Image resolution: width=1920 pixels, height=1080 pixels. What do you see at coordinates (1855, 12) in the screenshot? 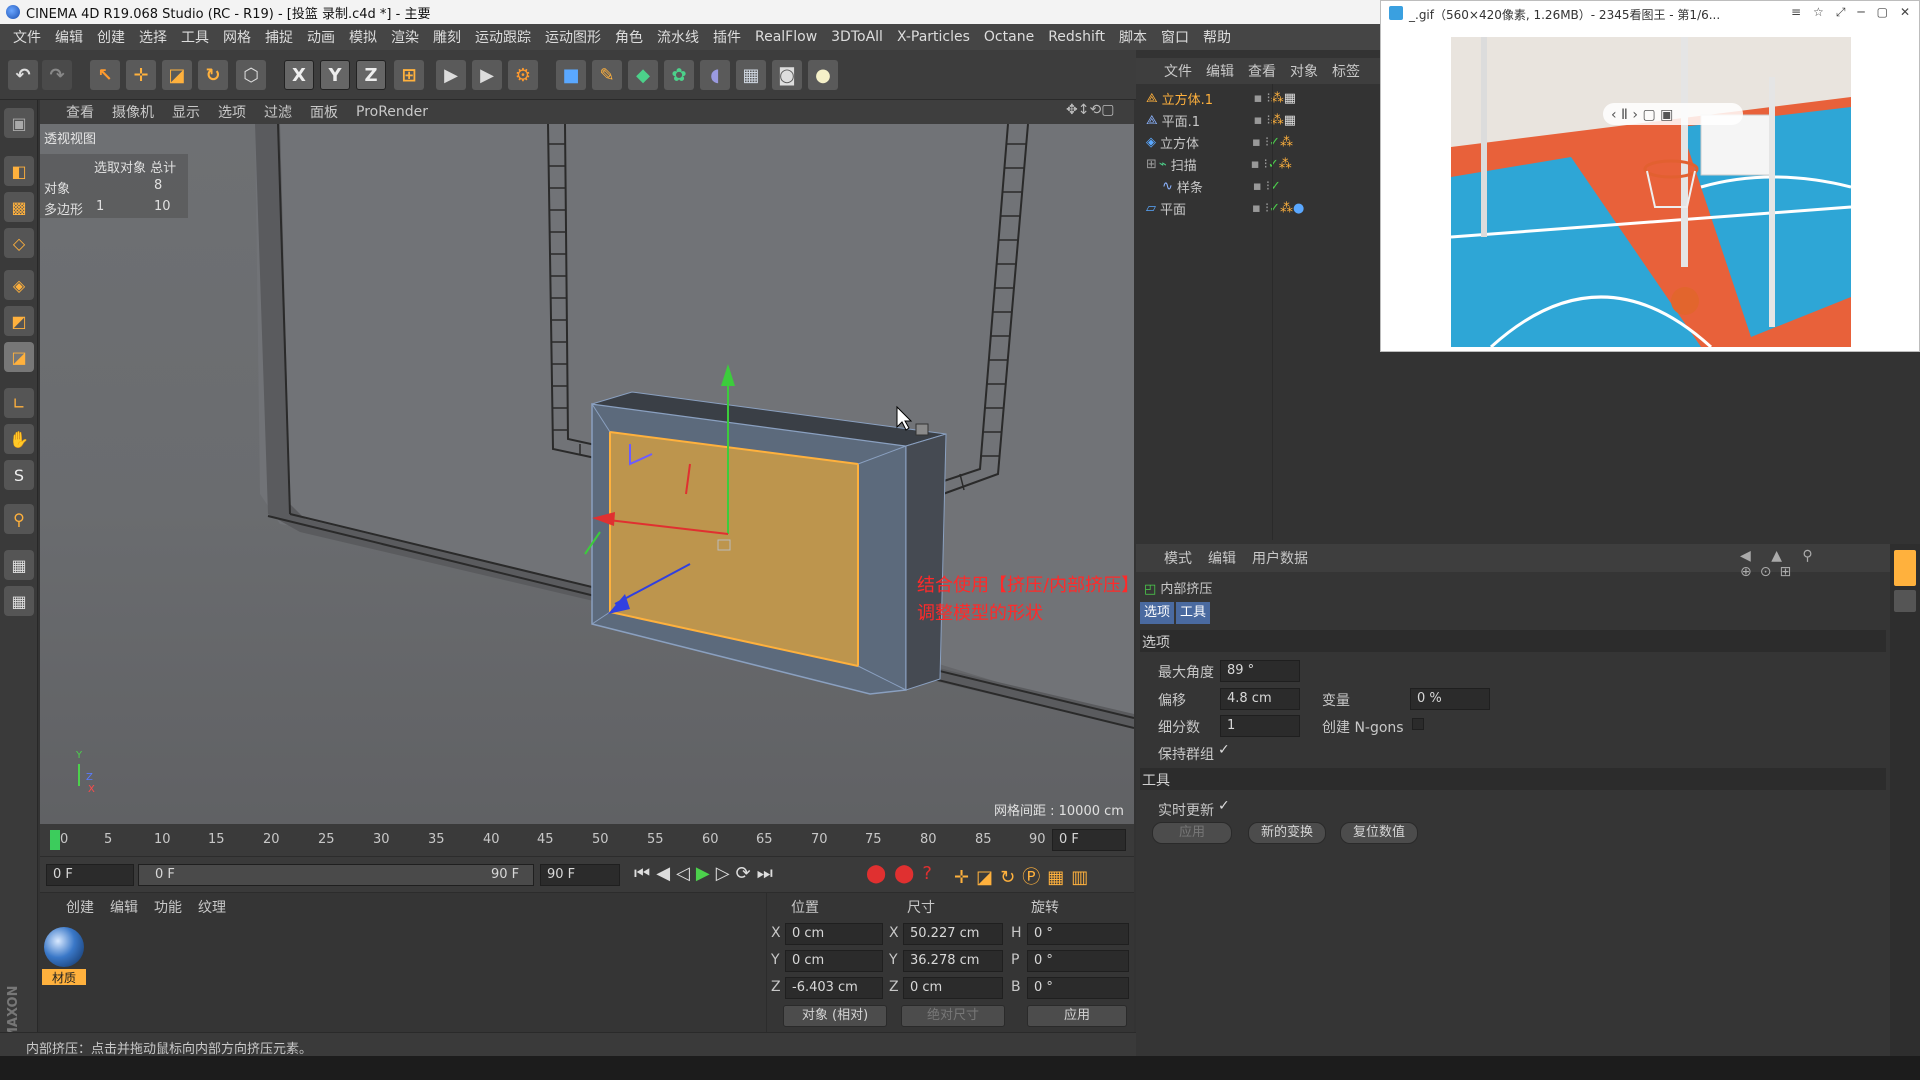
I see `window-controls: ≡☆⤢─▢✕` at bounding box center [1855, 12].